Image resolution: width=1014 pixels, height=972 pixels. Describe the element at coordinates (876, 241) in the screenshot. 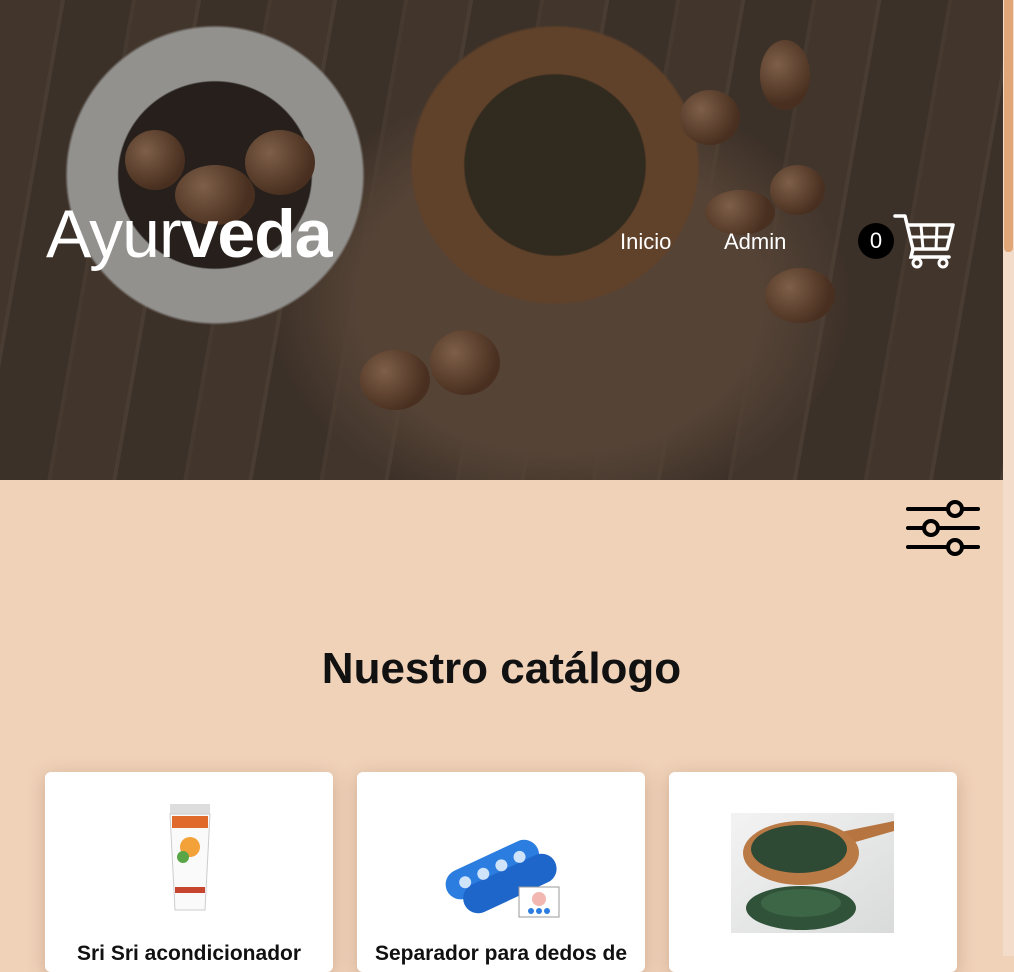

I see `cart-count-badge: 0` at that location.